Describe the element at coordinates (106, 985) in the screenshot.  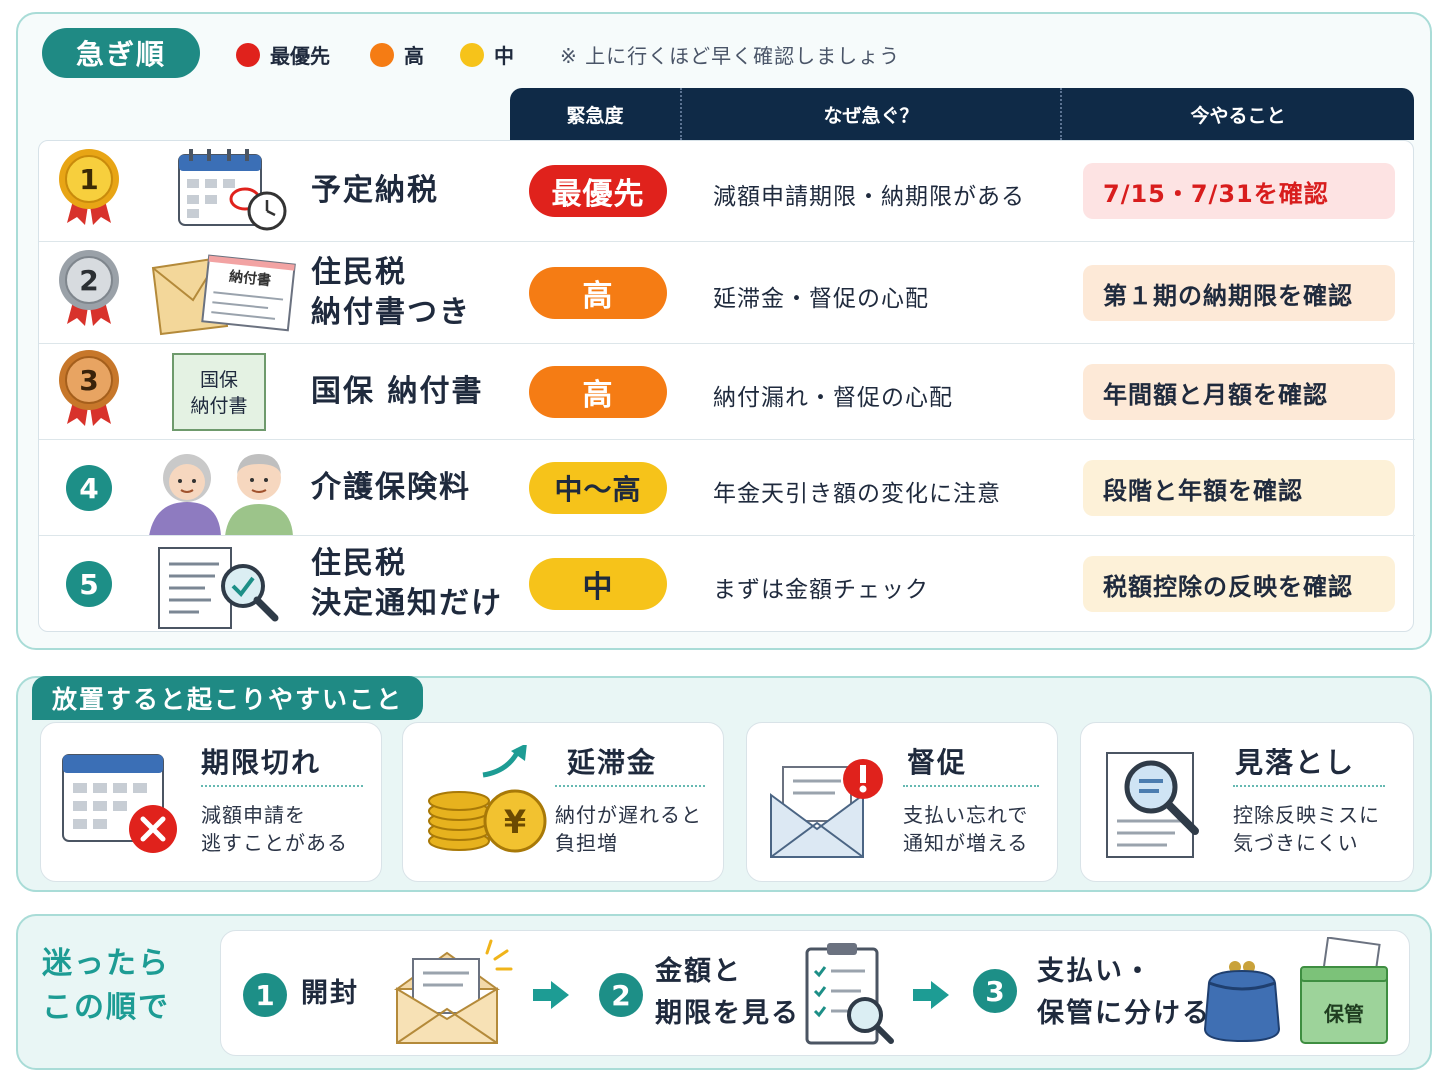
I see `steps-title: 迷ったら この順で` at that location.